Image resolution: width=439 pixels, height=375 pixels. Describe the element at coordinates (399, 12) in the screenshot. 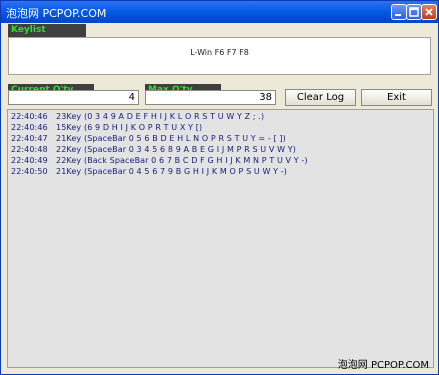

I see `minimize-icon` at that location.